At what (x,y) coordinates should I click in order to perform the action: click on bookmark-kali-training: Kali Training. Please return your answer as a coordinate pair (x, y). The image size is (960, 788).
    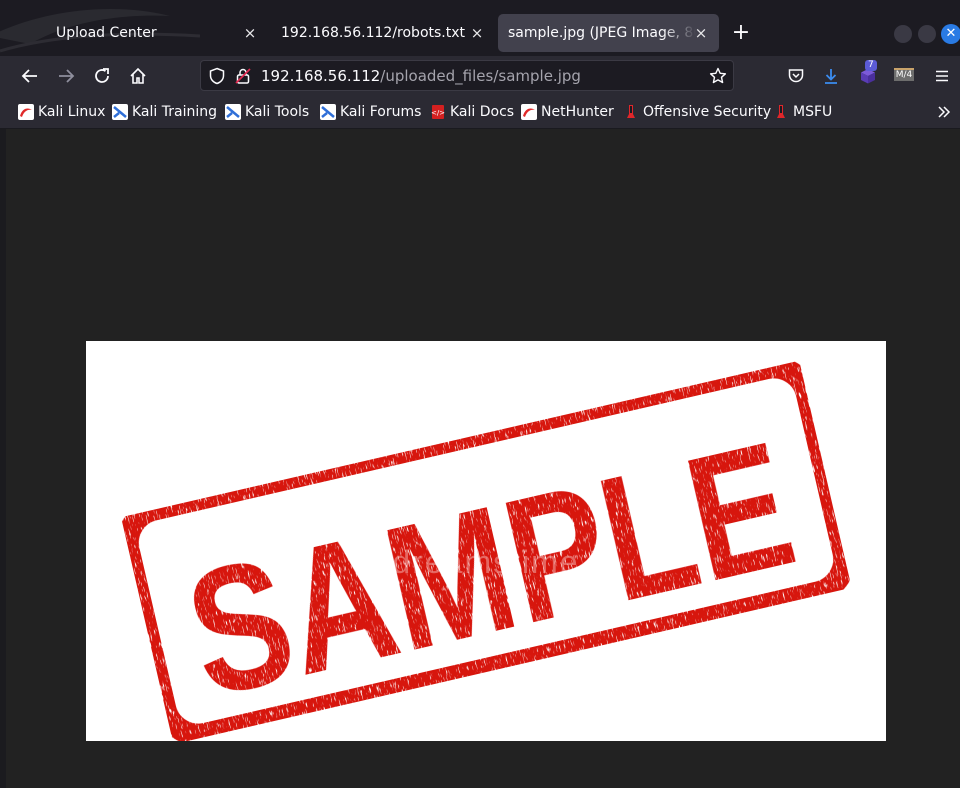
    Looking at the image, I should click on (164, 112).